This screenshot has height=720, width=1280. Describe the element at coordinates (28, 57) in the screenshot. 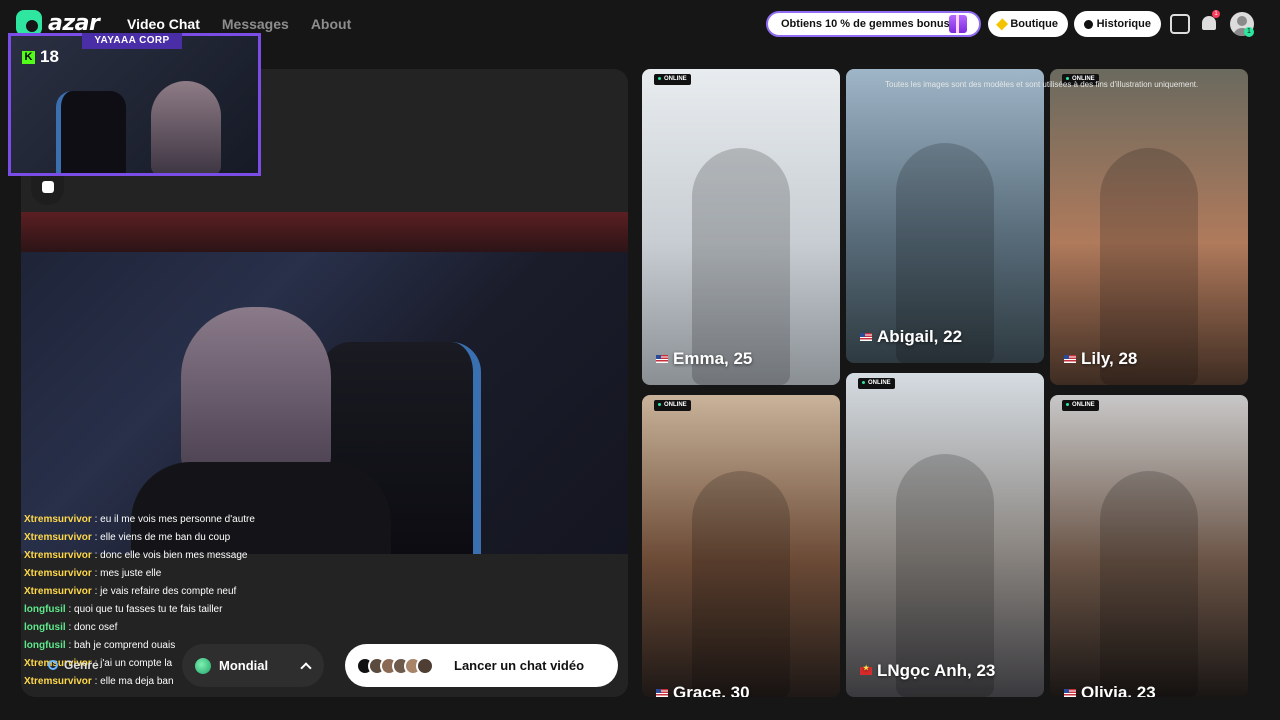

I see `kick-icon: K` at that location.